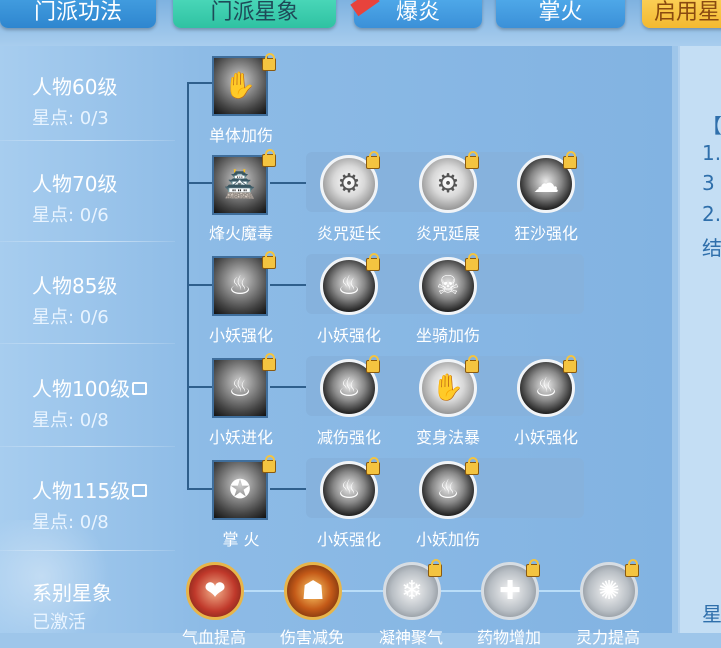 The height and width of the screenshot is (648, 721). I want to click on skill-label: 坐骑加伤, so click(447, 335).